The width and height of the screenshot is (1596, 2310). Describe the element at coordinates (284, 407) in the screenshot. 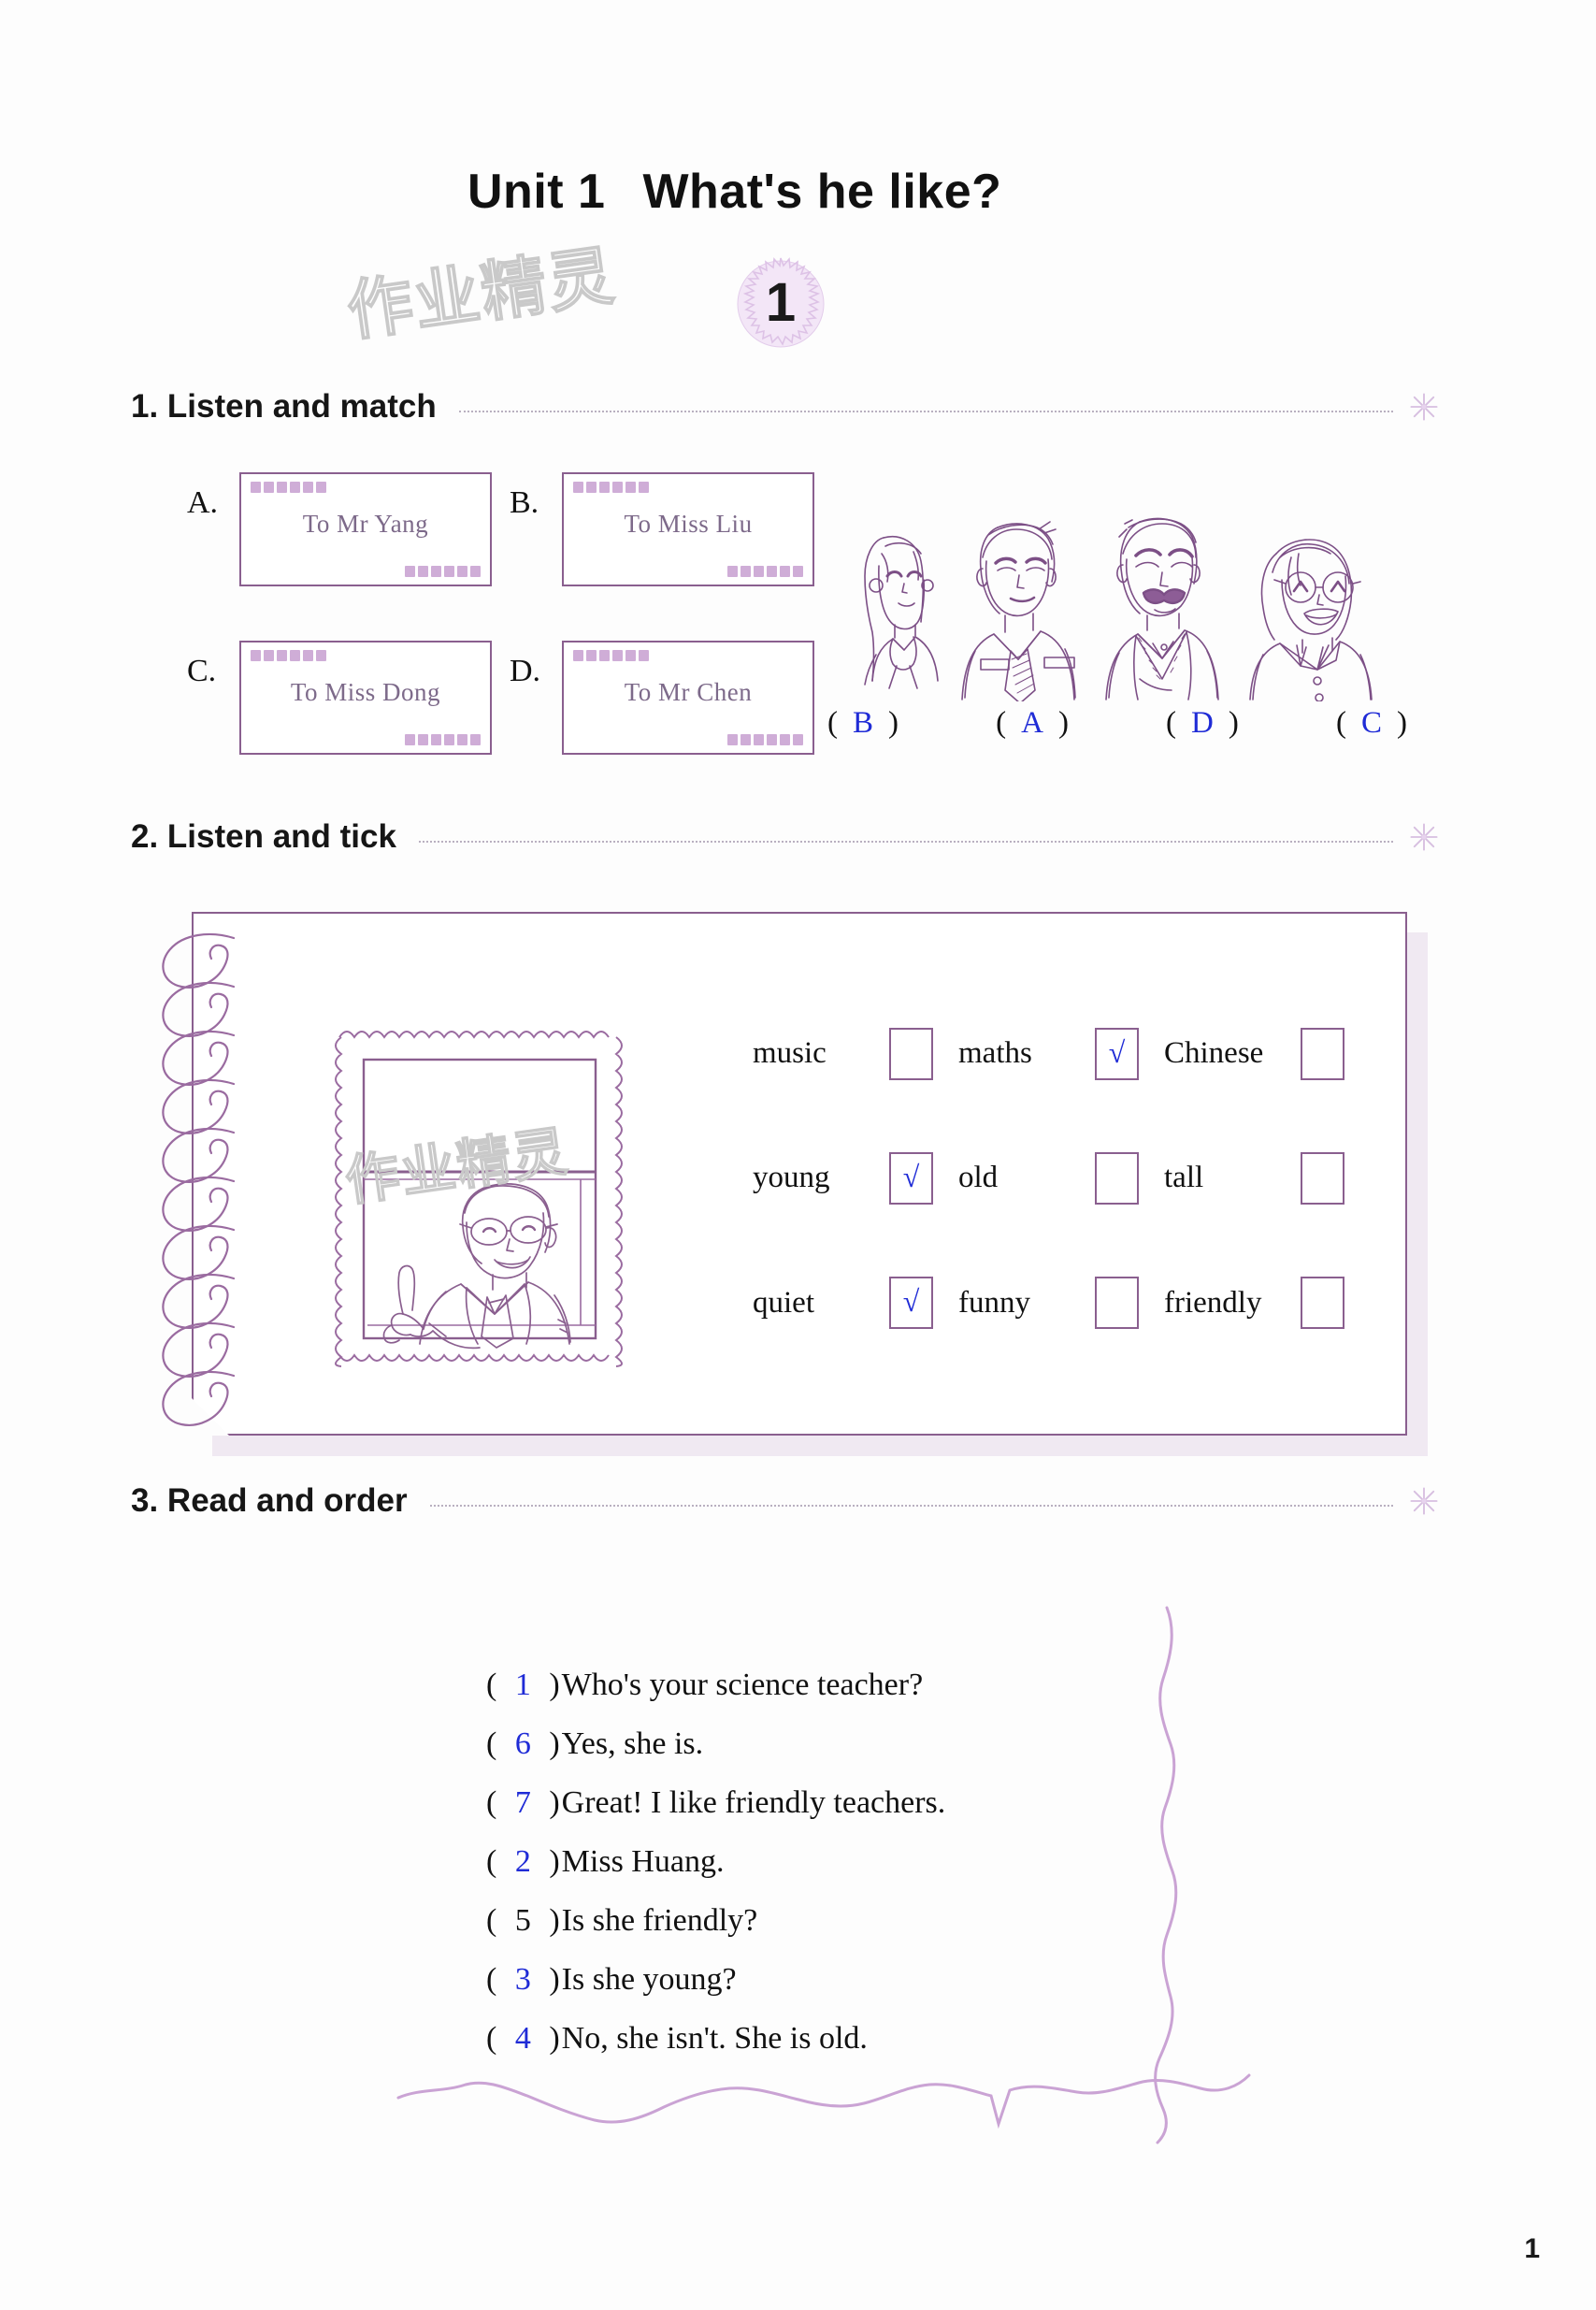

I see `section-1-label: 1. Listen and match` at that location.